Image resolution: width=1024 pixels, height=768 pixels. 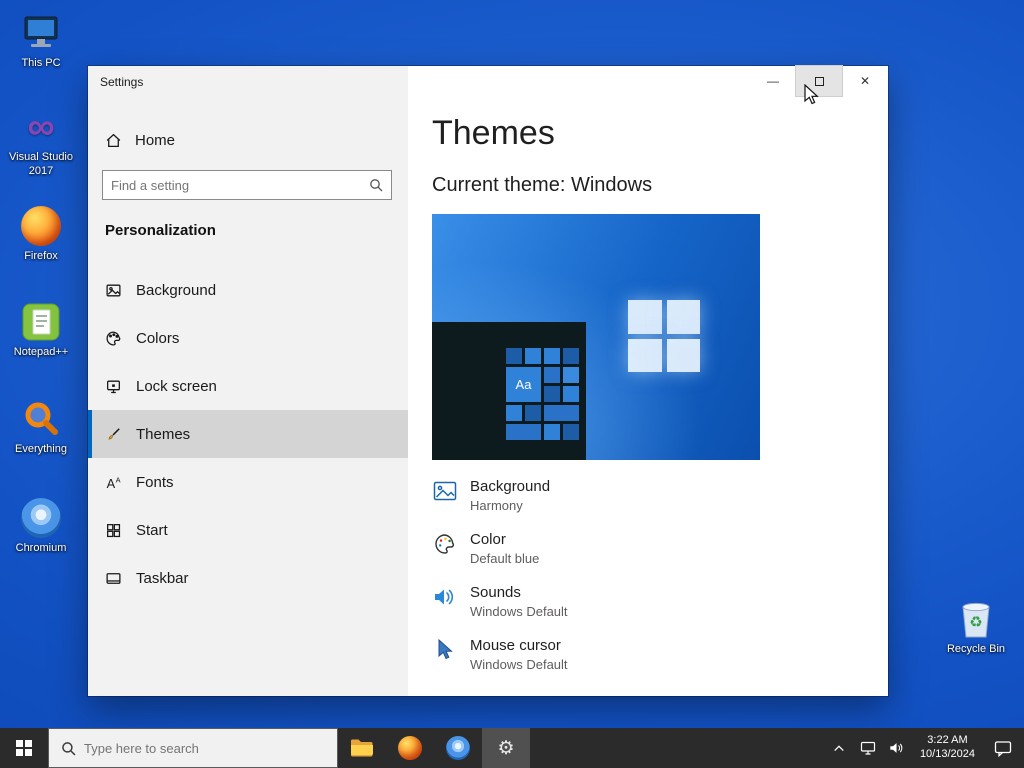 What do you see at coordinates (41, 419) in the screenshot?
I see `everything-icon` at bounding box center [41, 419].